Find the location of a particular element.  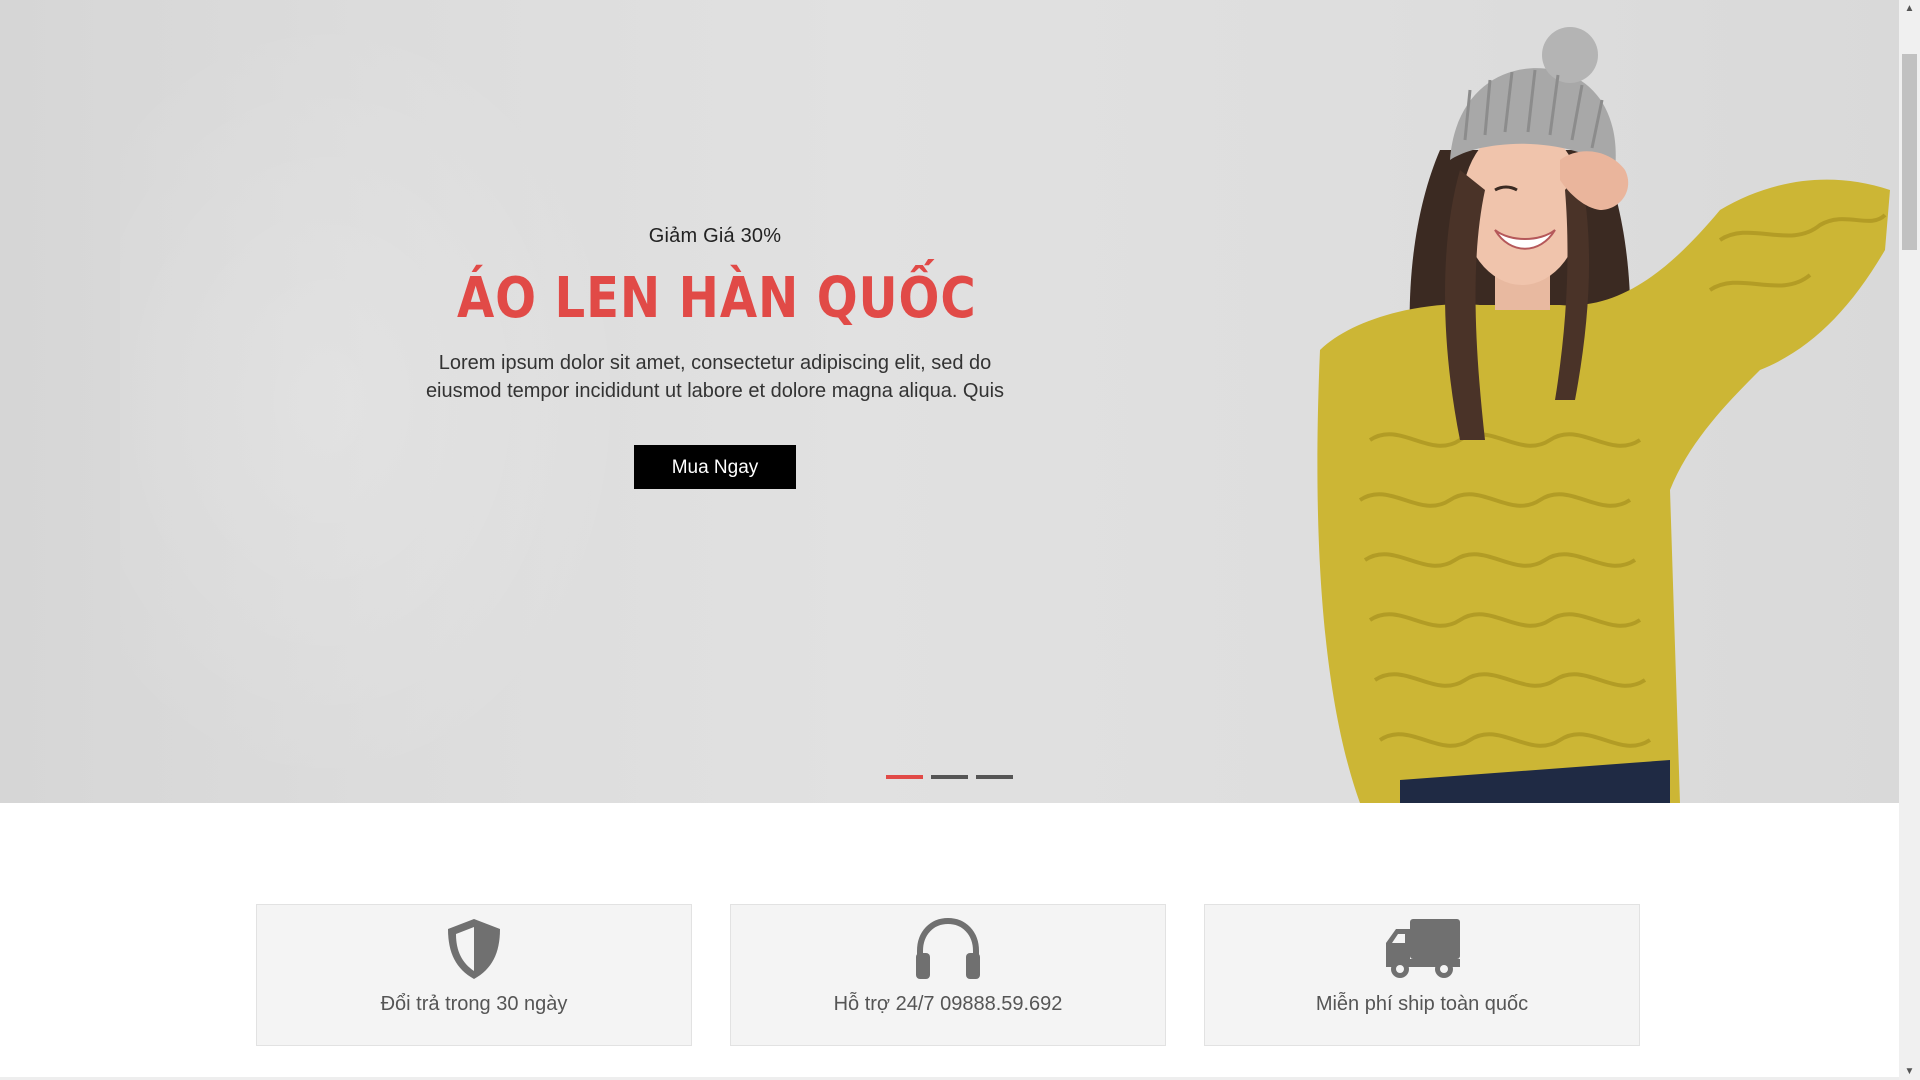

truck-icon is located at coordinates (1423, 948).